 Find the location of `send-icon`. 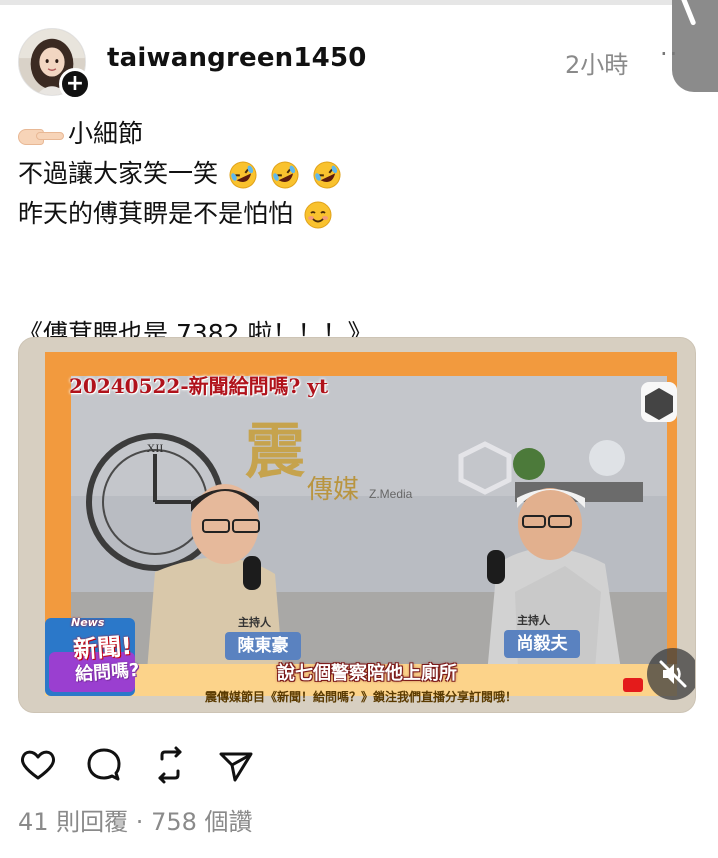

send-icon is located at coordinates (236, 767).